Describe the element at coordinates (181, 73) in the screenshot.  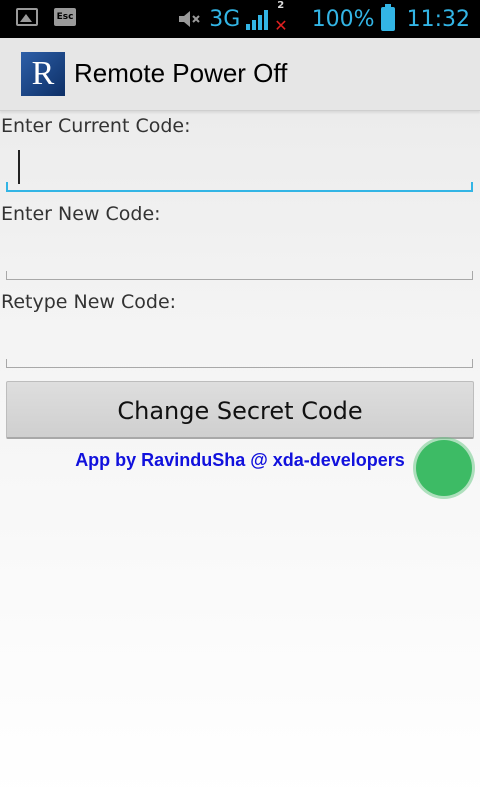
I see `page-title: Remote Power Off` at that location.